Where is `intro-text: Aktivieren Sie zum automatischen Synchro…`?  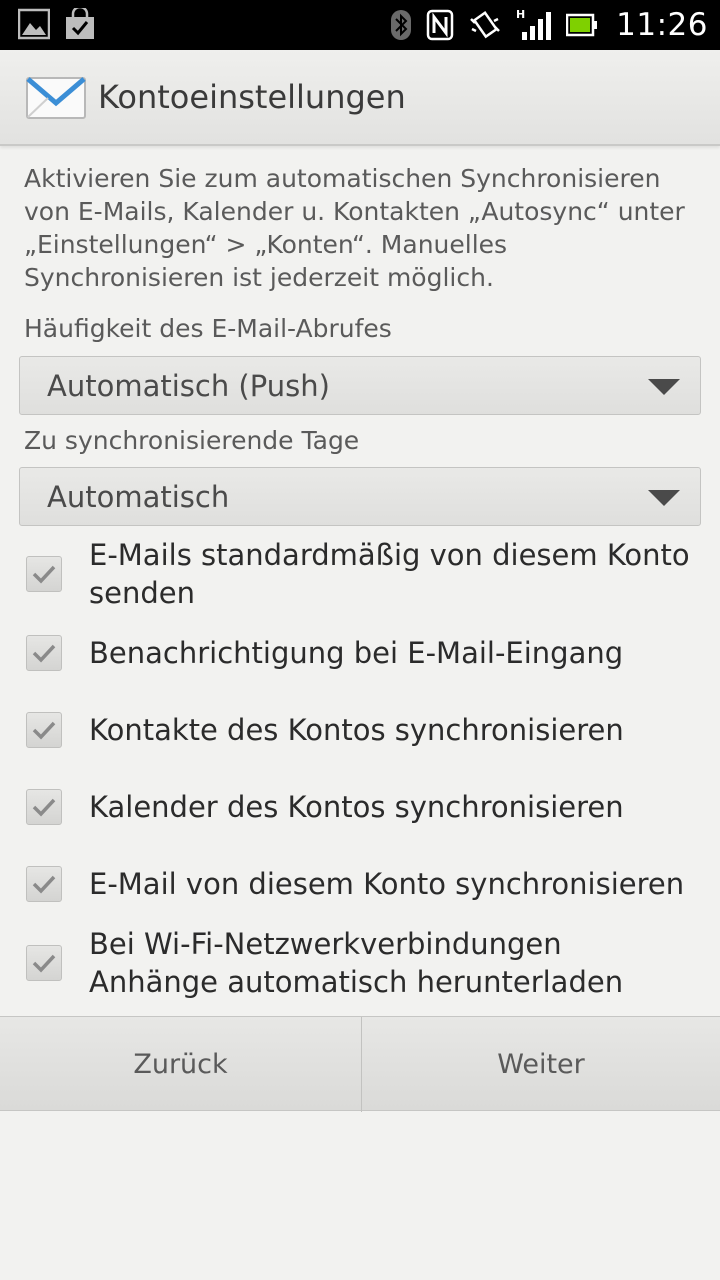
intro-text: Aktivieren Sie zum automatischen Synchro… is located at coordinates (354, 228).